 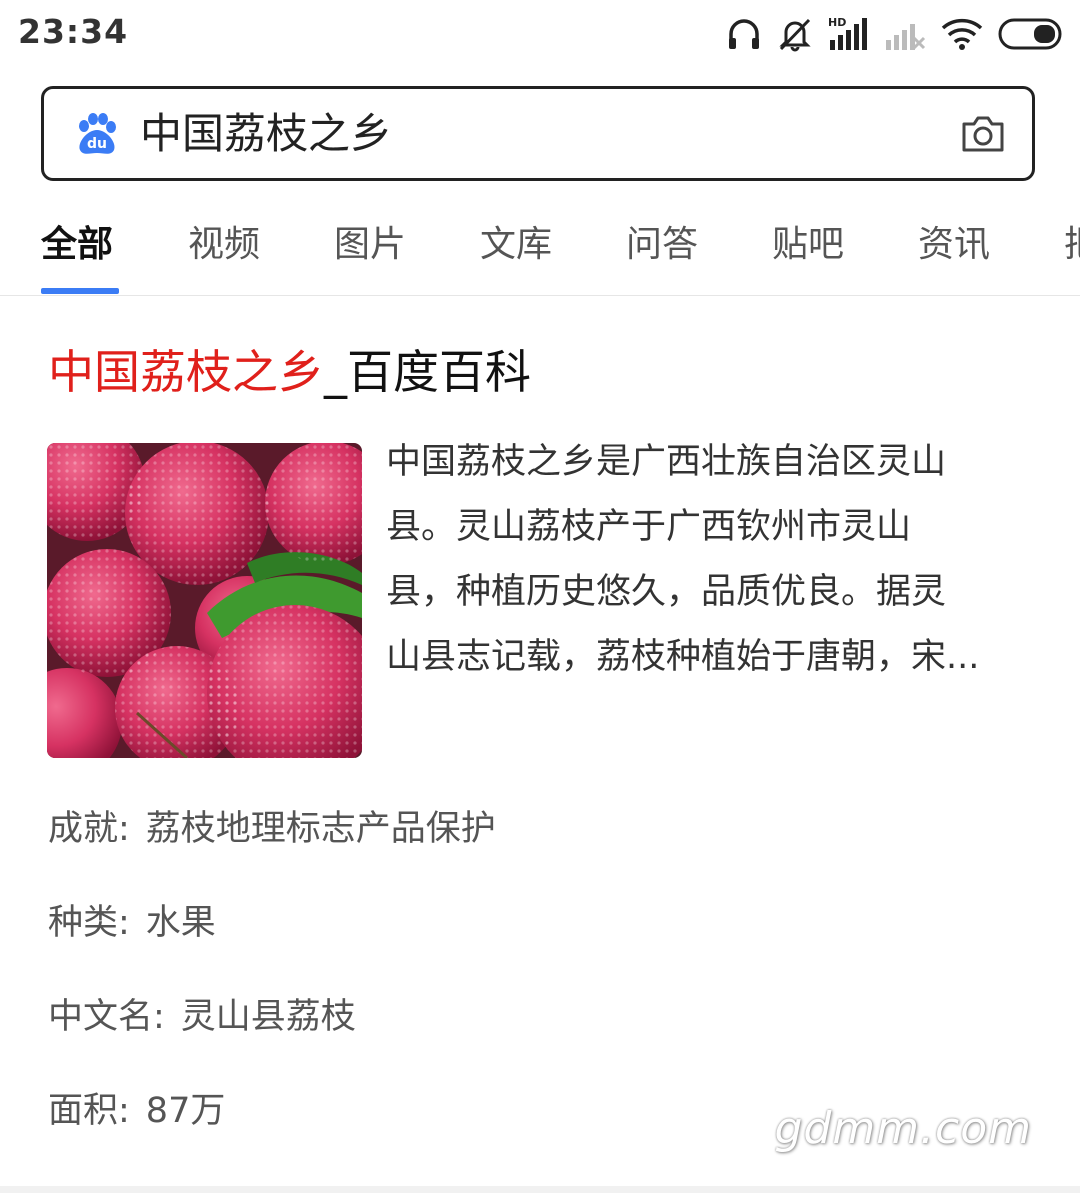 What do you see at coordinates (132, 923) in the screenshot?
I see `info-row-category: 种类: 水果` at bounding box center [132, 923].